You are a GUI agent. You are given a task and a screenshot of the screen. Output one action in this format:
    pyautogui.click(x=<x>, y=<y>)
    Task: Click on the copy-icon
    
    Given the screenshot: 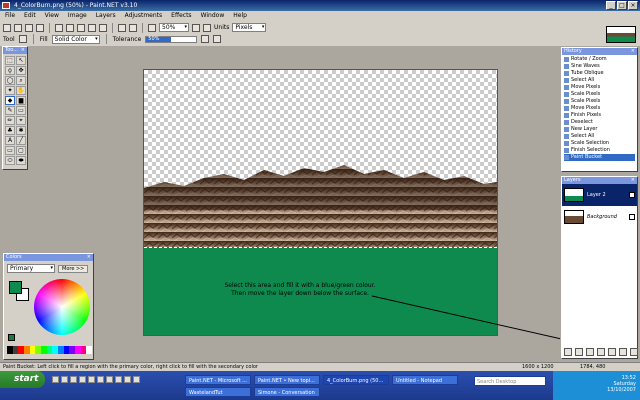 What is the action you would take?
    pyautogui.click(x=70, y=27)
    